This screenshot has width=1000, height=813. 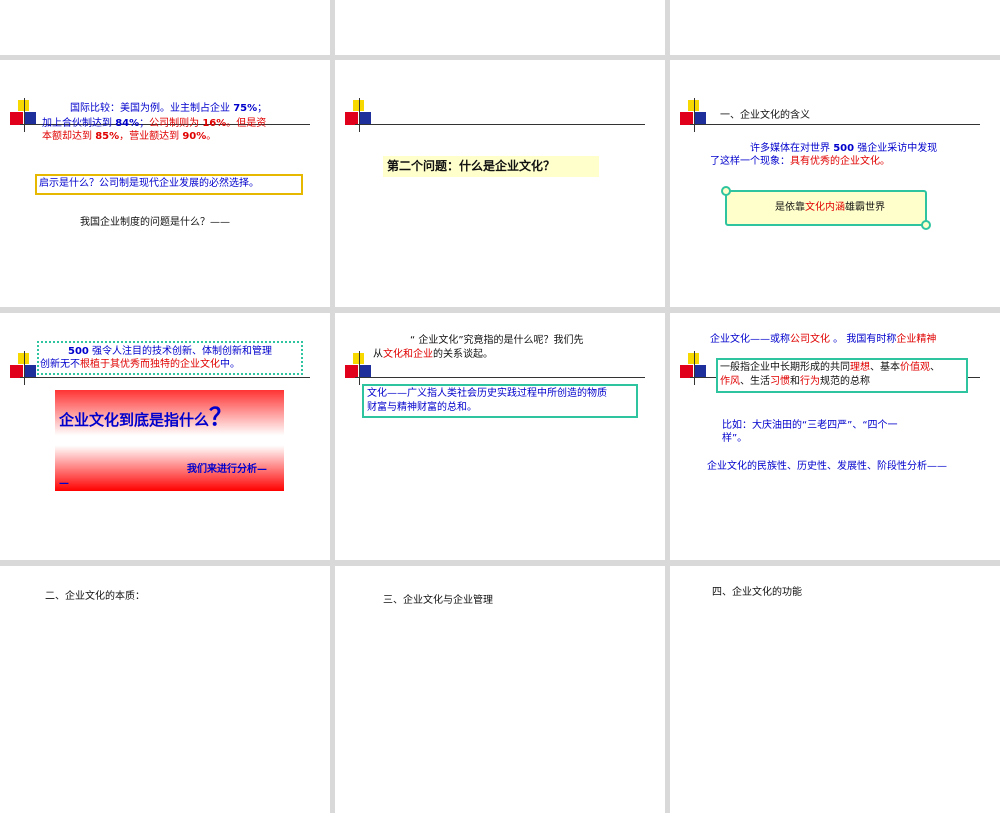 I want to click on text: 。 我国有时称, so click(x=863, y=339).